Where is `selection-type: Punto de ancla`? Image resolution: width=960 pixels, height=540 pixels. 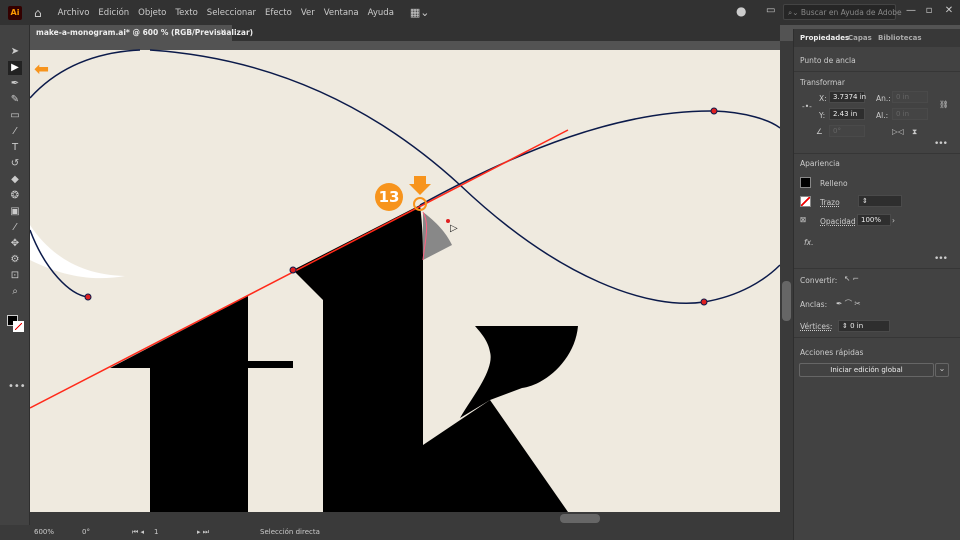
selection-type: Punto de ancla is located at coordinates (828, 60).